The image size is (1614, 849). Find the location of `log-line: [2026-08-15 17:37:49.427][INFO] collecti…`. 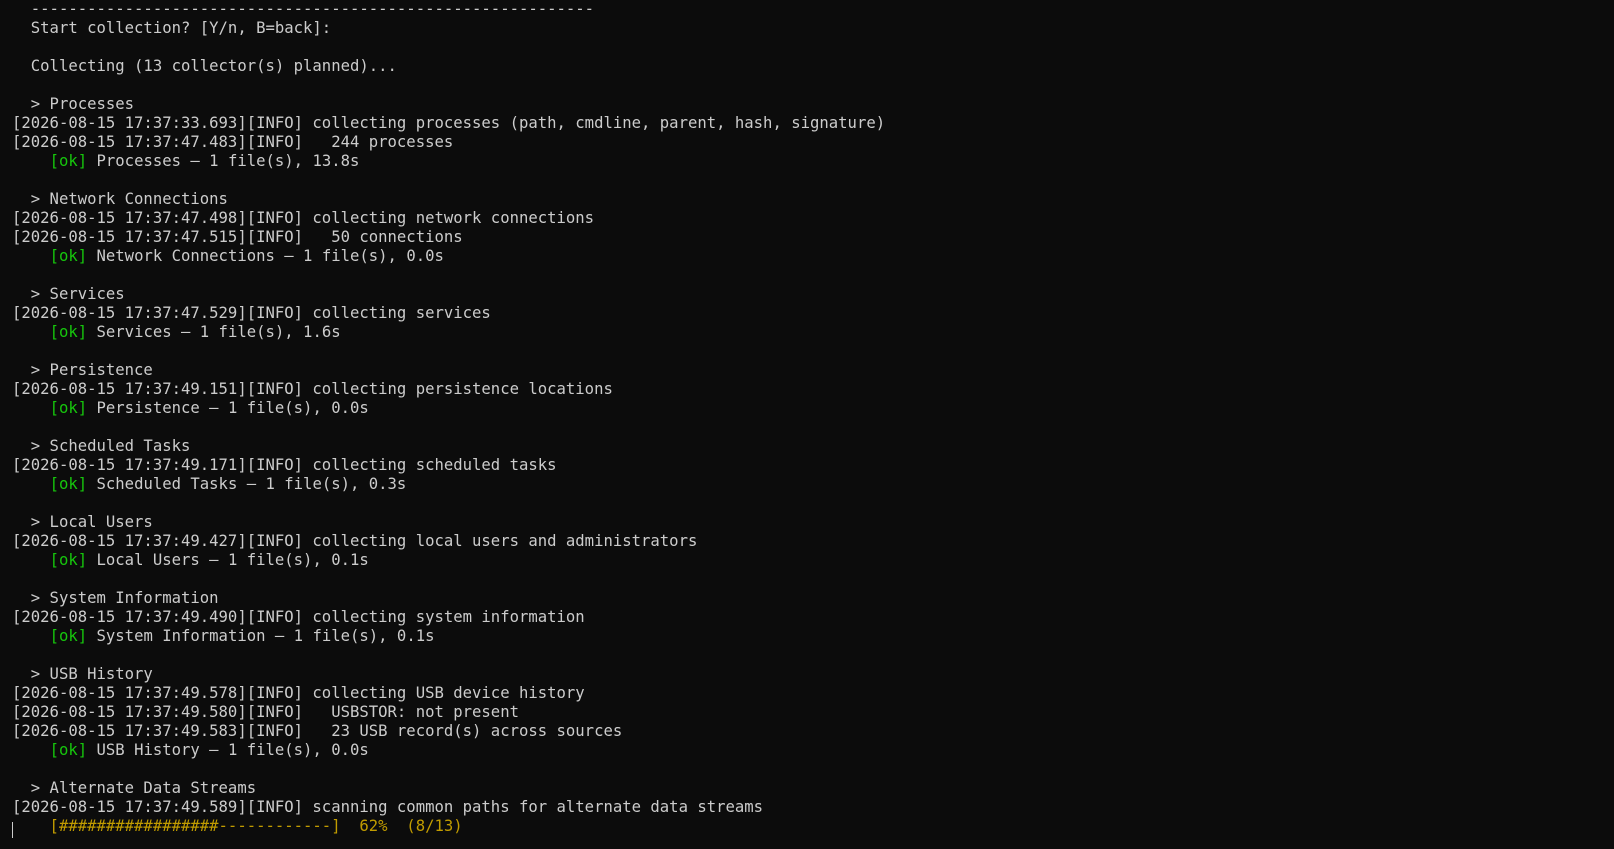

log-line: [2026-08-15 17:37:49.427][INFO] collecti… is located at coordinates (355, 541).